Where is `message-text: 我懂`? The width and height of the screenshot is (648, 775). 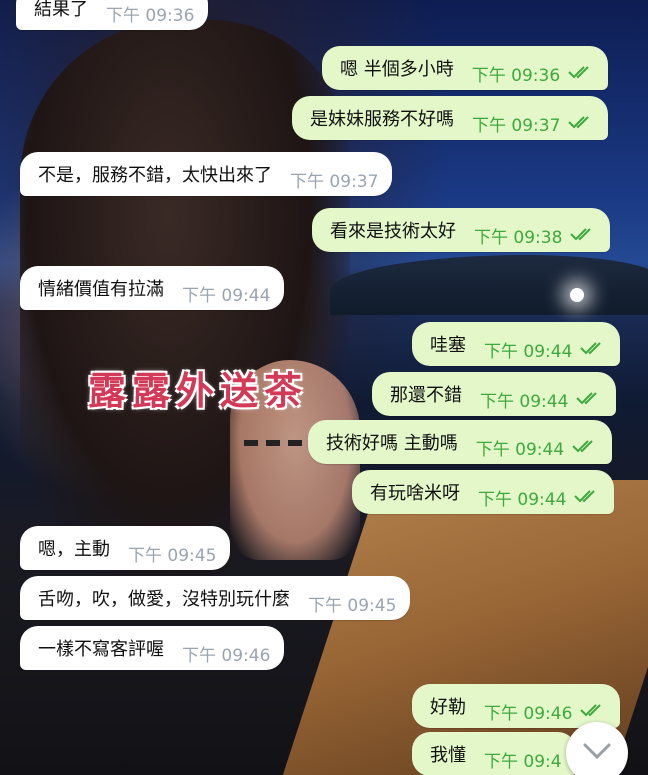 message-text: 我懂 is located at coordinates (448, 755).